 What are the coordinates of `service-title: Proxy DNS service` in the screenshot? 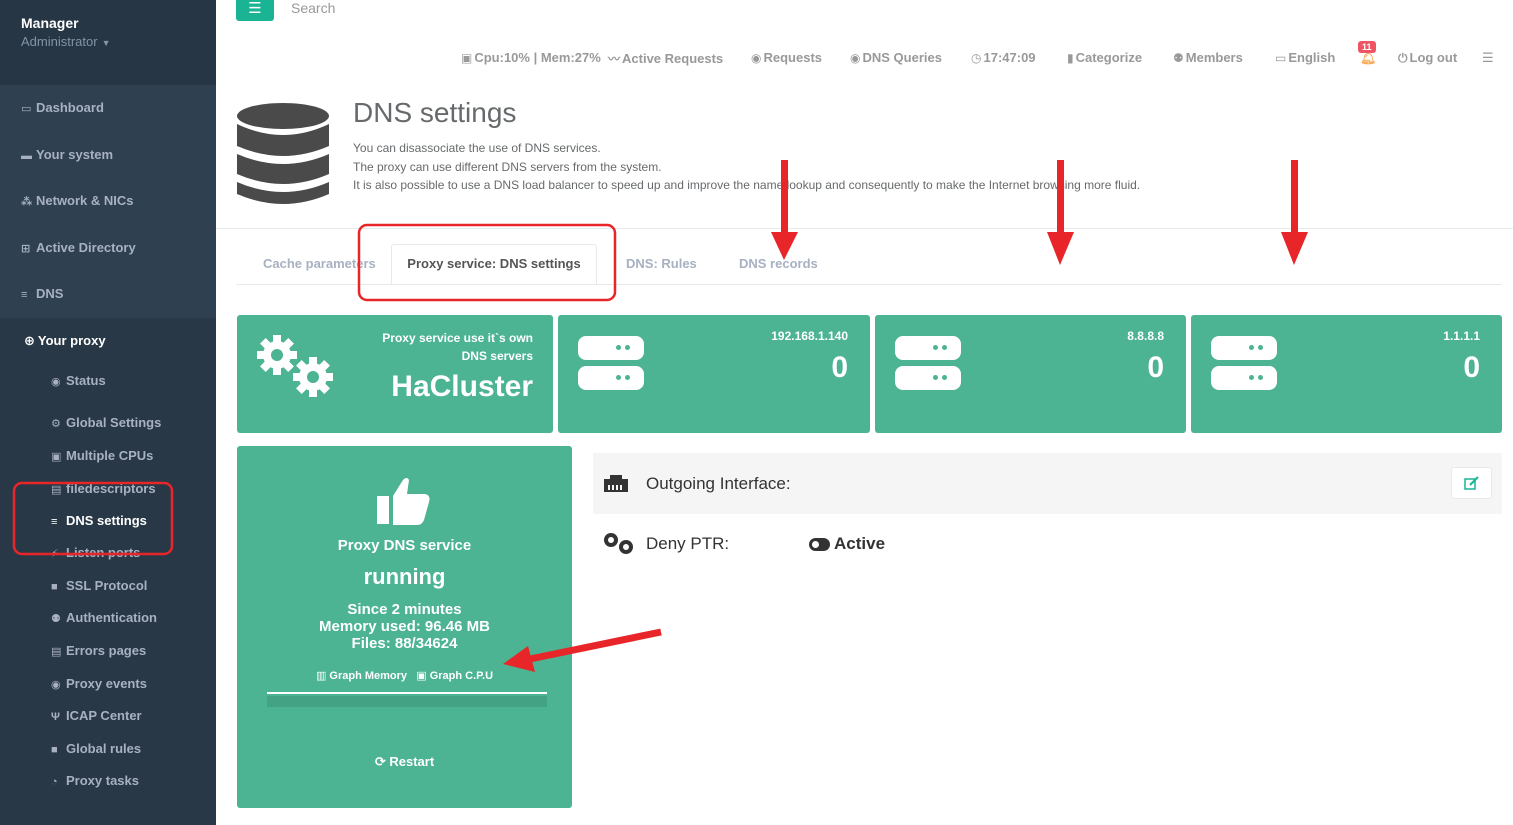 It's located at (404, 545).